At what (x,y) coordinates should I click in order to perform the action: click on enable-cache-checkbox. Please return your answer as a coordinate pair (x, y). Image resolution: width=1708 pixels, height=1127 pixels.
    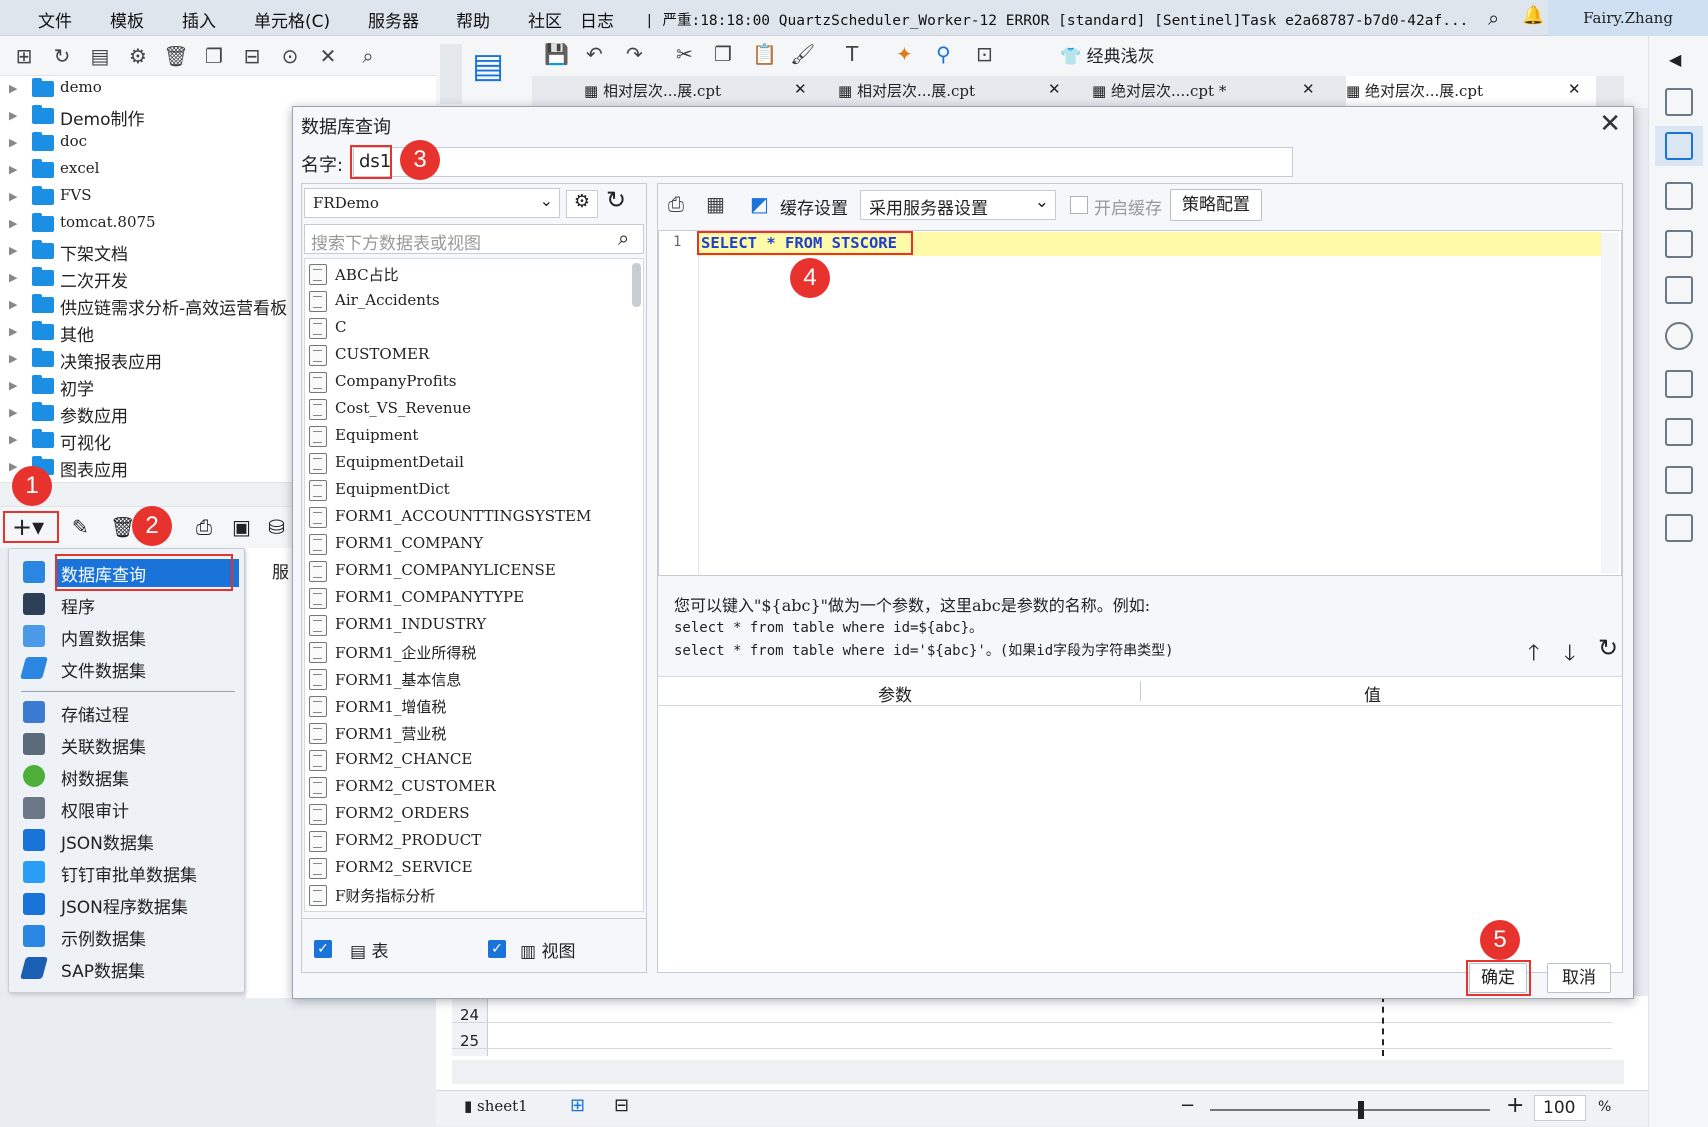
    Looking at the image, I should click on (1079, 205).